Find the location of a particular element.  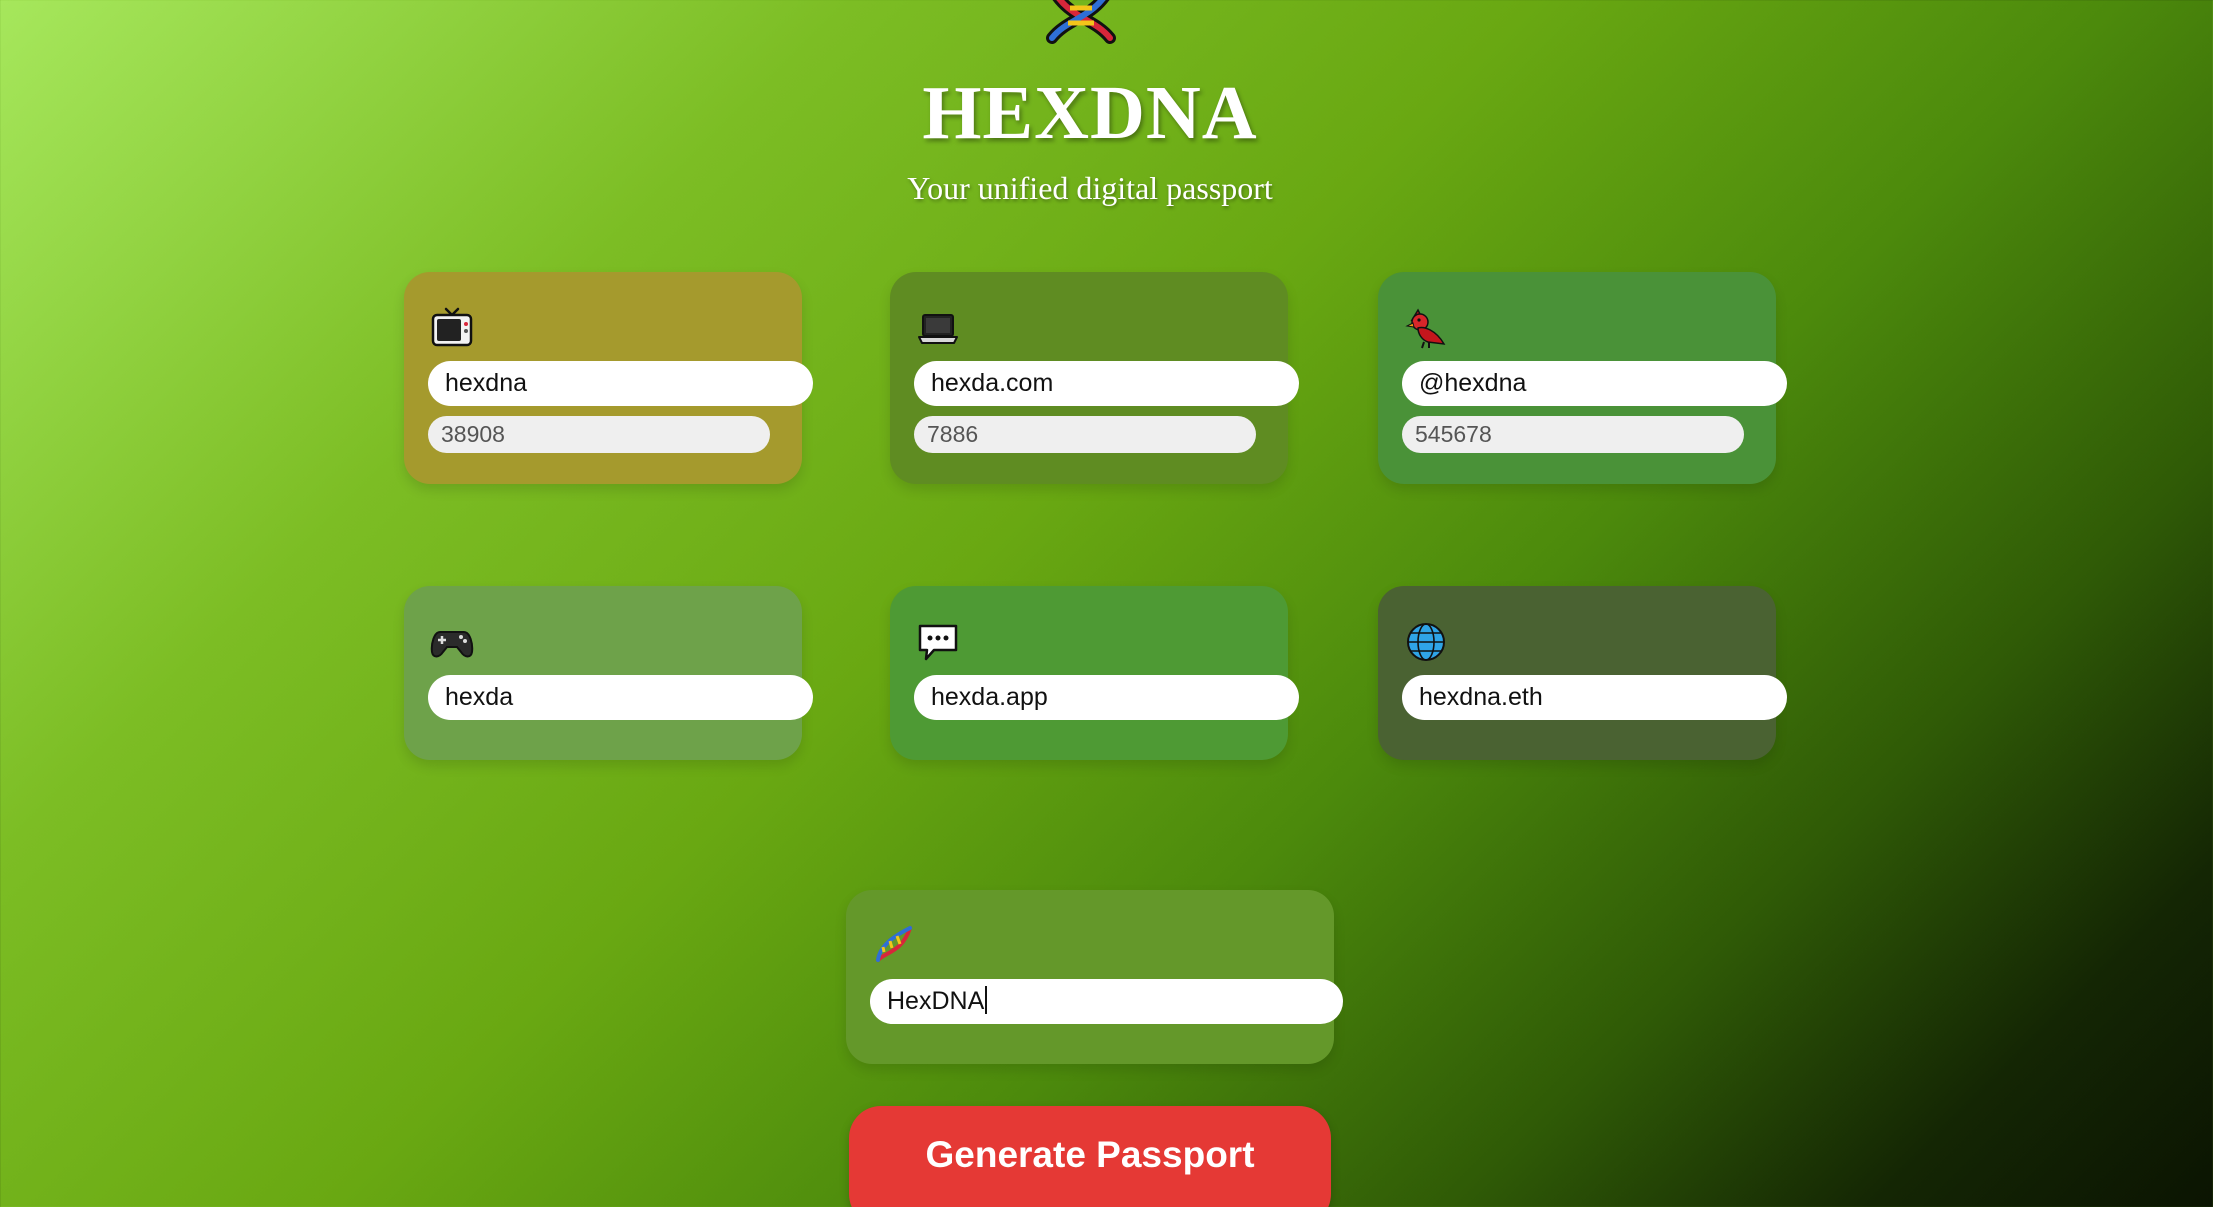

social-handle-input: @hexdna is located at coordinates (1594, 383).